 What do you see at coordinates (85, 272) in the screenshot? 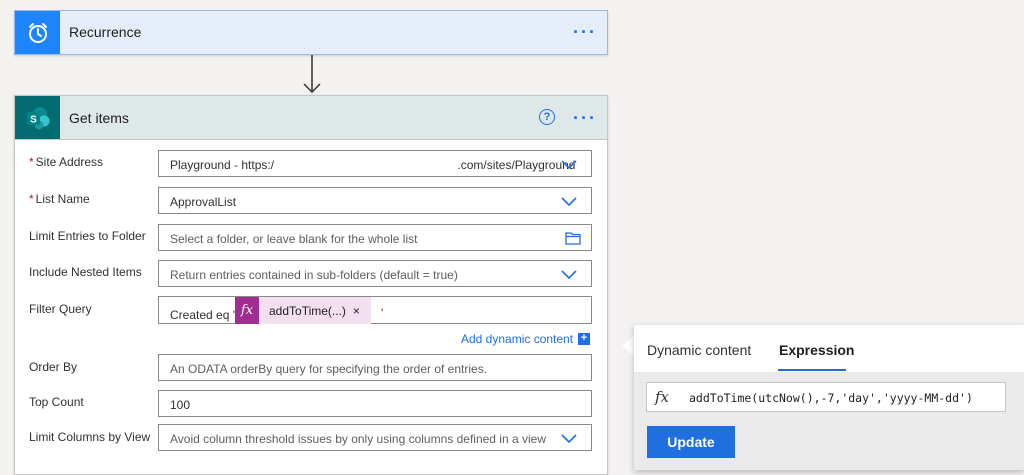
I see `nested-items-label: Include Nested Items` at bounding box center [85, 272].